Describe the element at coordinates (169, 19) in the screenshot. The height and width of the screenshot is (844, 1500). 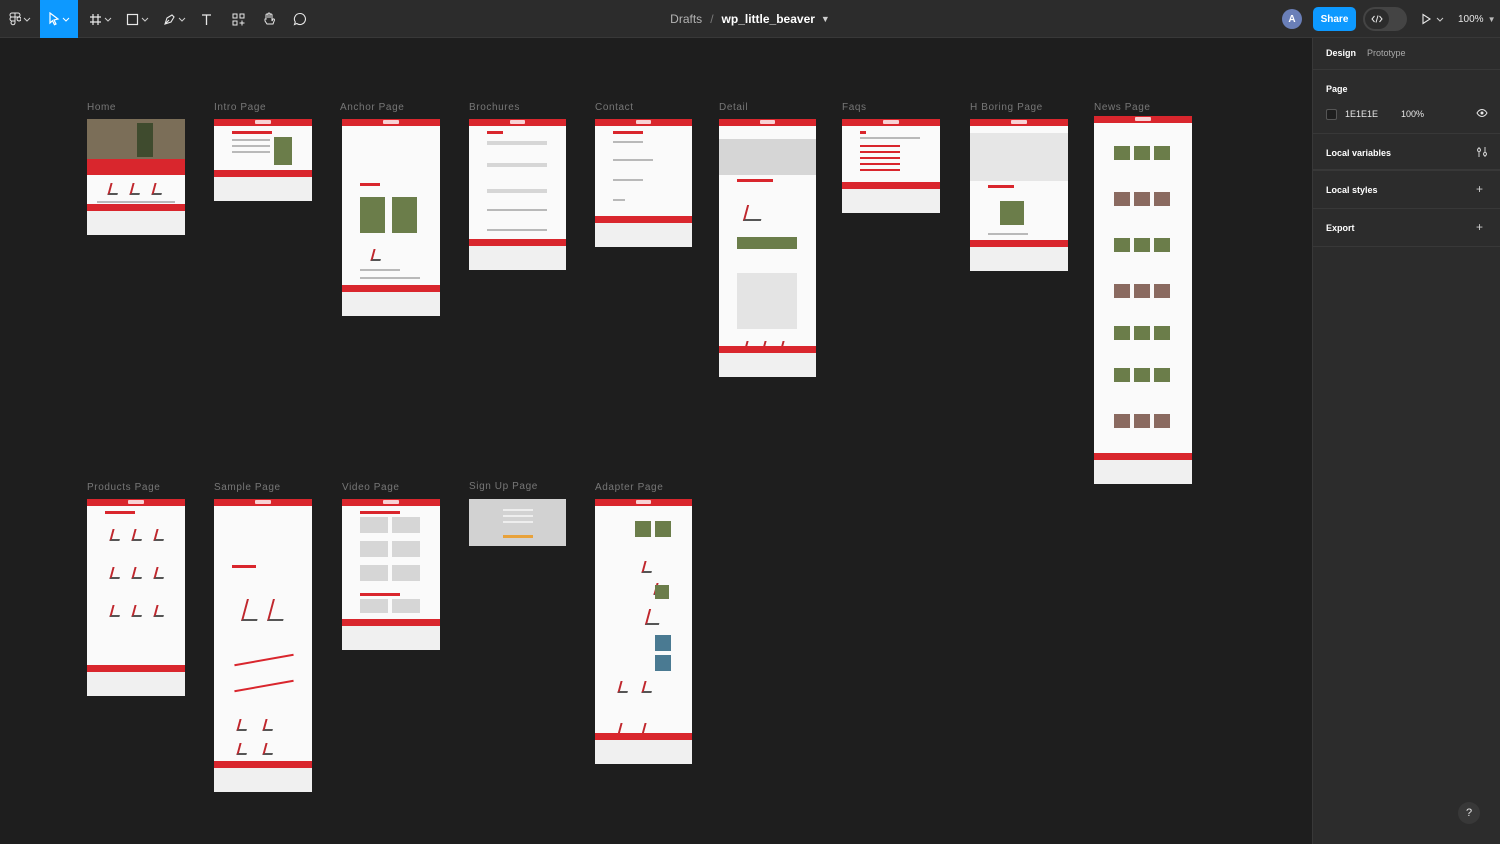
I see `pen-nib-icon` at that location.